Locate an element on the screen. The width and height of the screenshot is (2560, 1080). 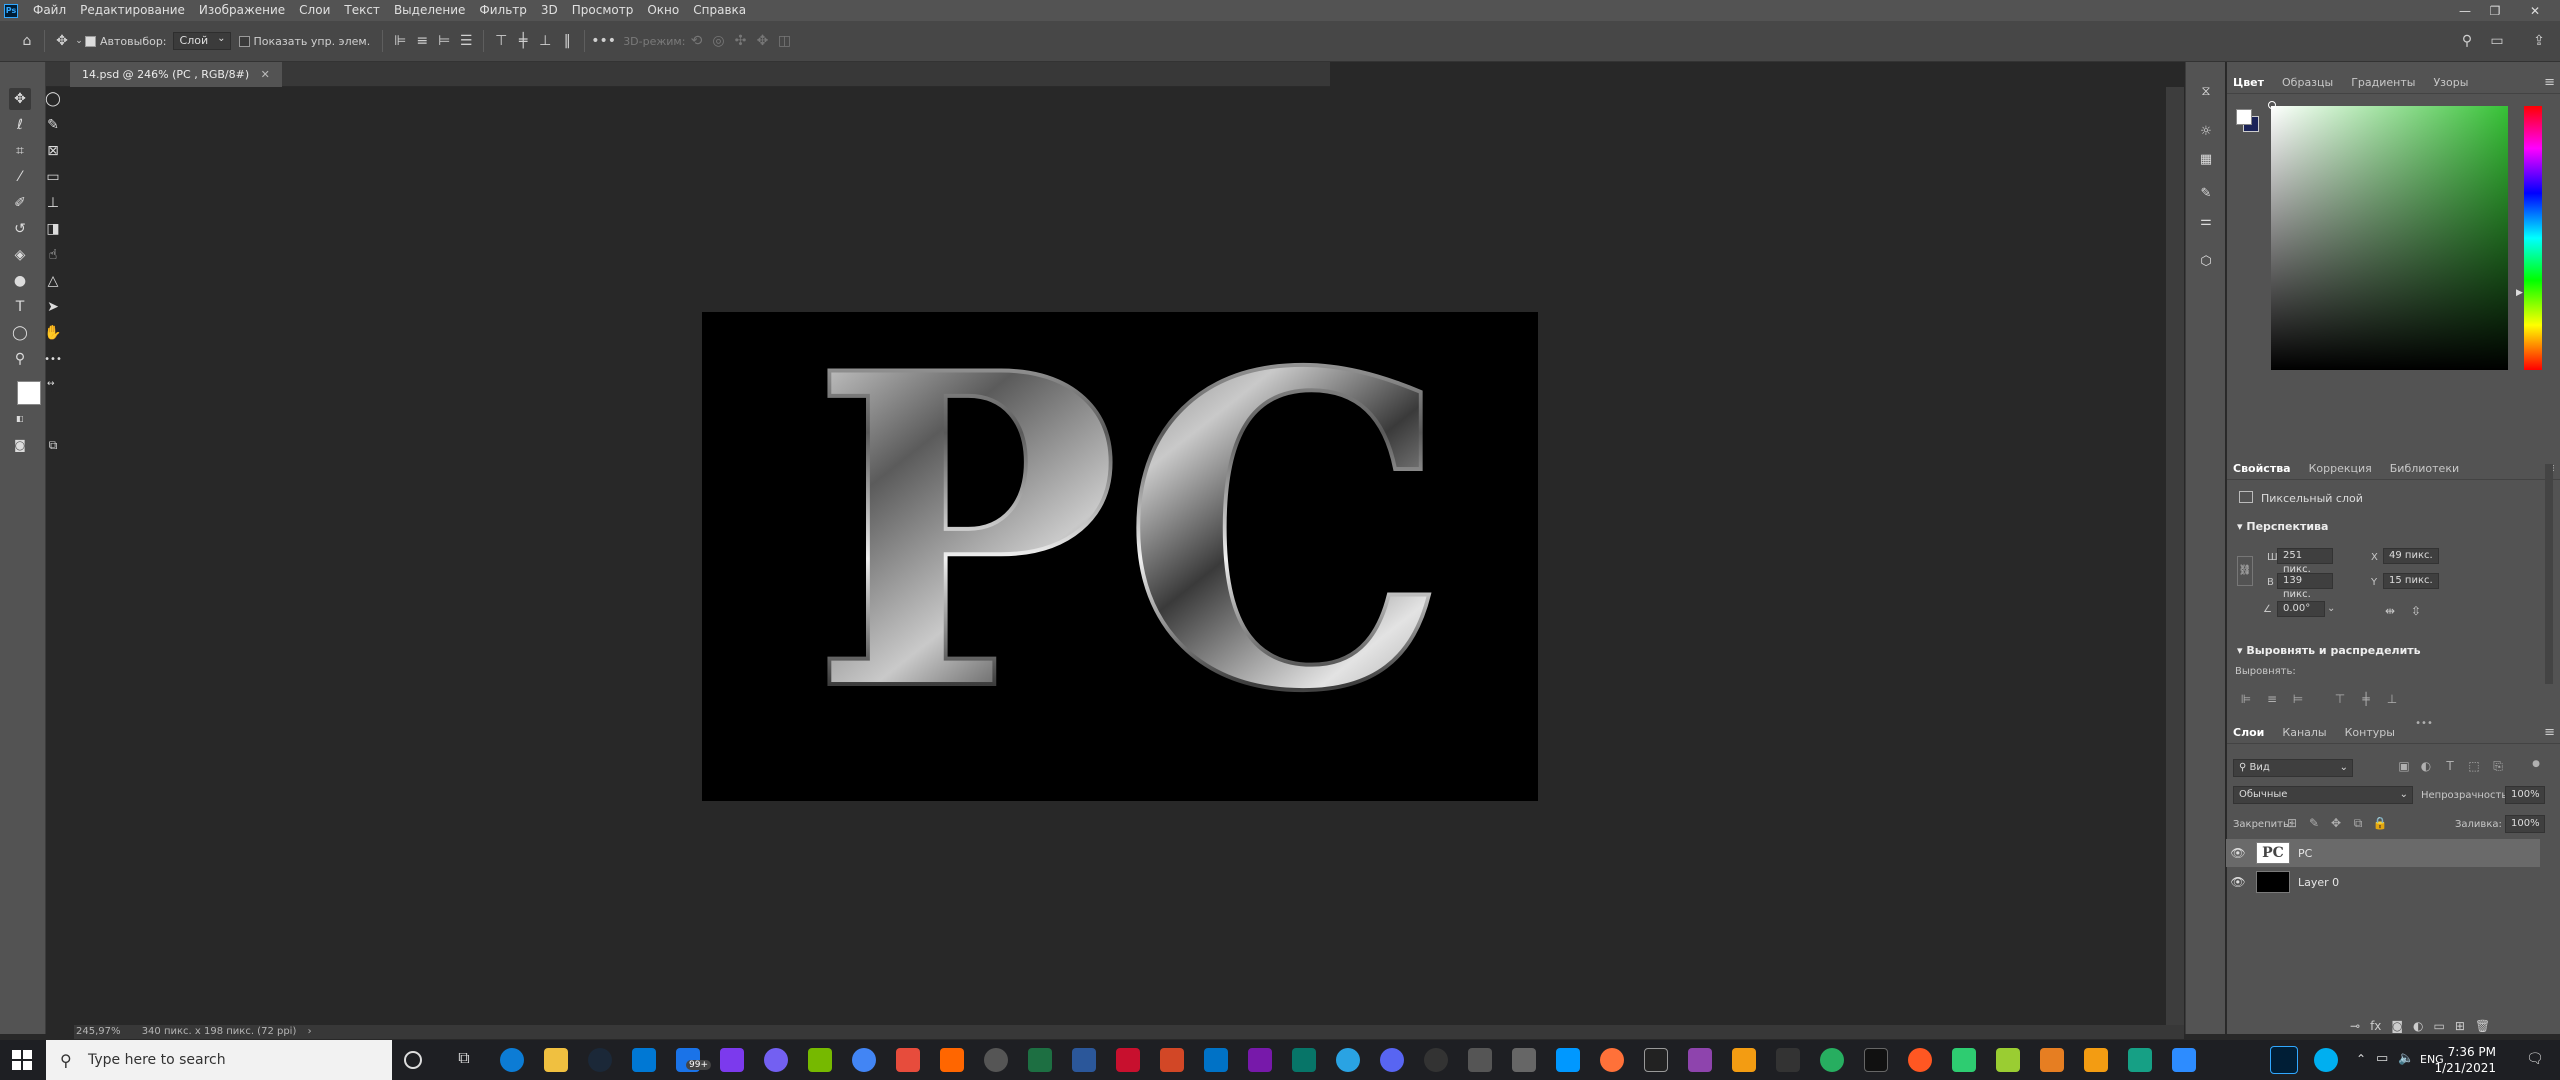
task-view-icon: ⧉ is located at coordinates (464, 1060).